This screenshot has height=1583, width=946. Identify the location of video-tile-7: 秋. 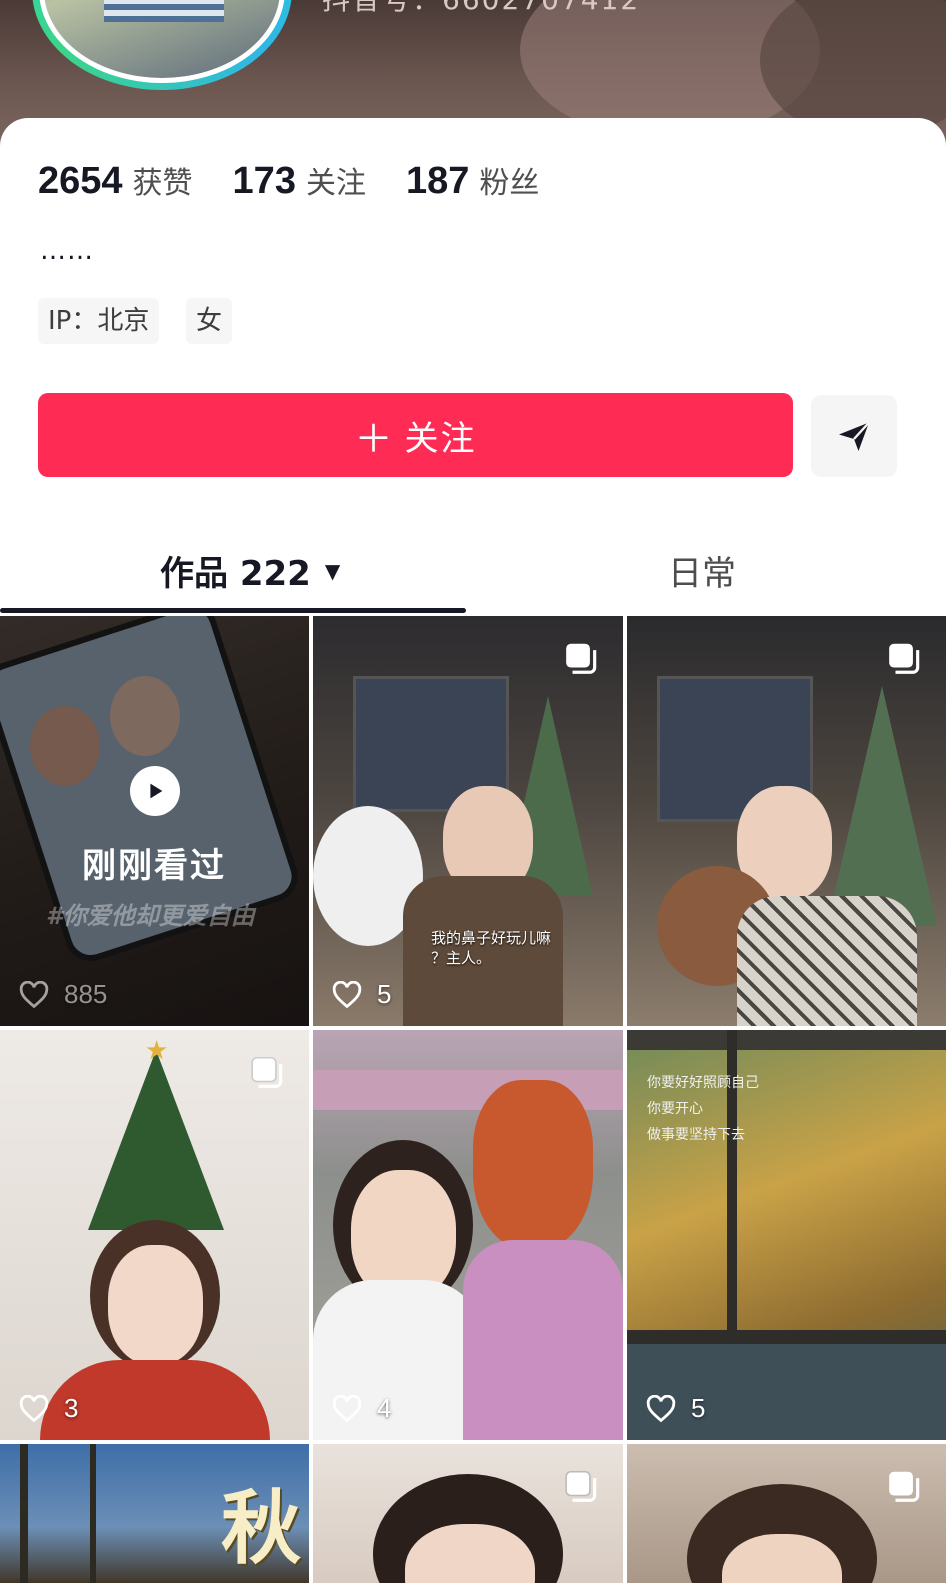
(154, 1513).